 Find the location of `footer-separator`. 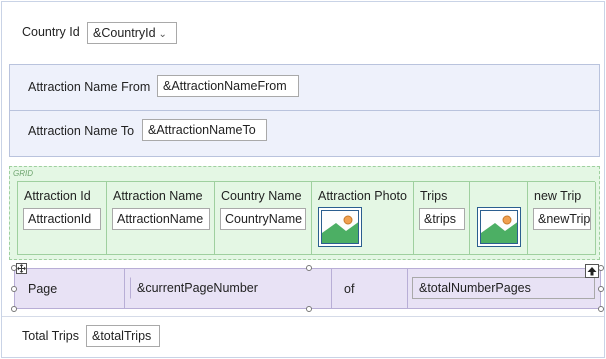

footer-separator is located at coordinates (303, 316).